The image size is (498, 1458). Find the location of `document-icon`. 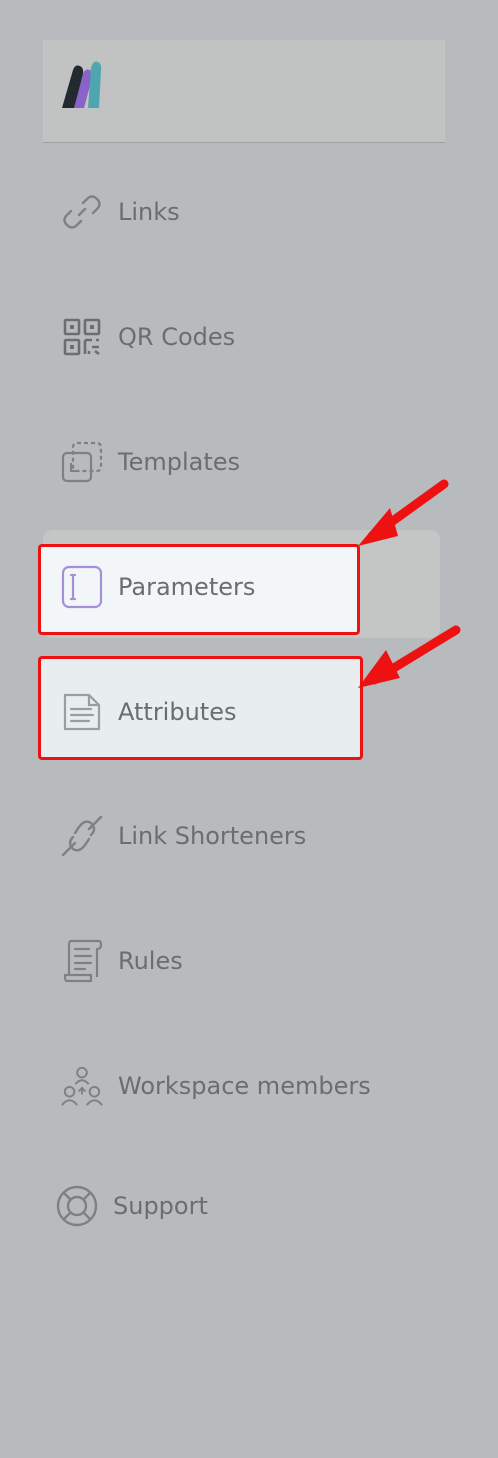

document-icon is located at coordinates (82, 712).